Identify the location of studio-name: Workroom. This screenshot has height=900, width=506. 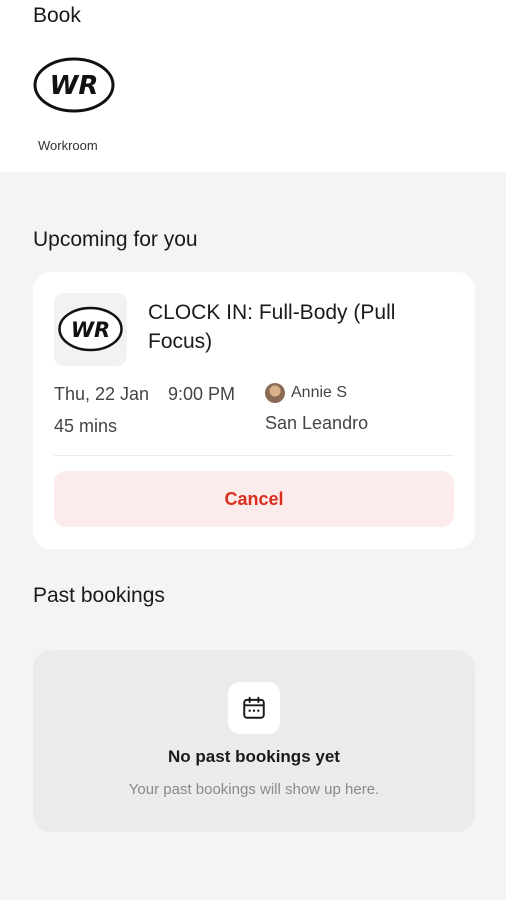
(68, 145).